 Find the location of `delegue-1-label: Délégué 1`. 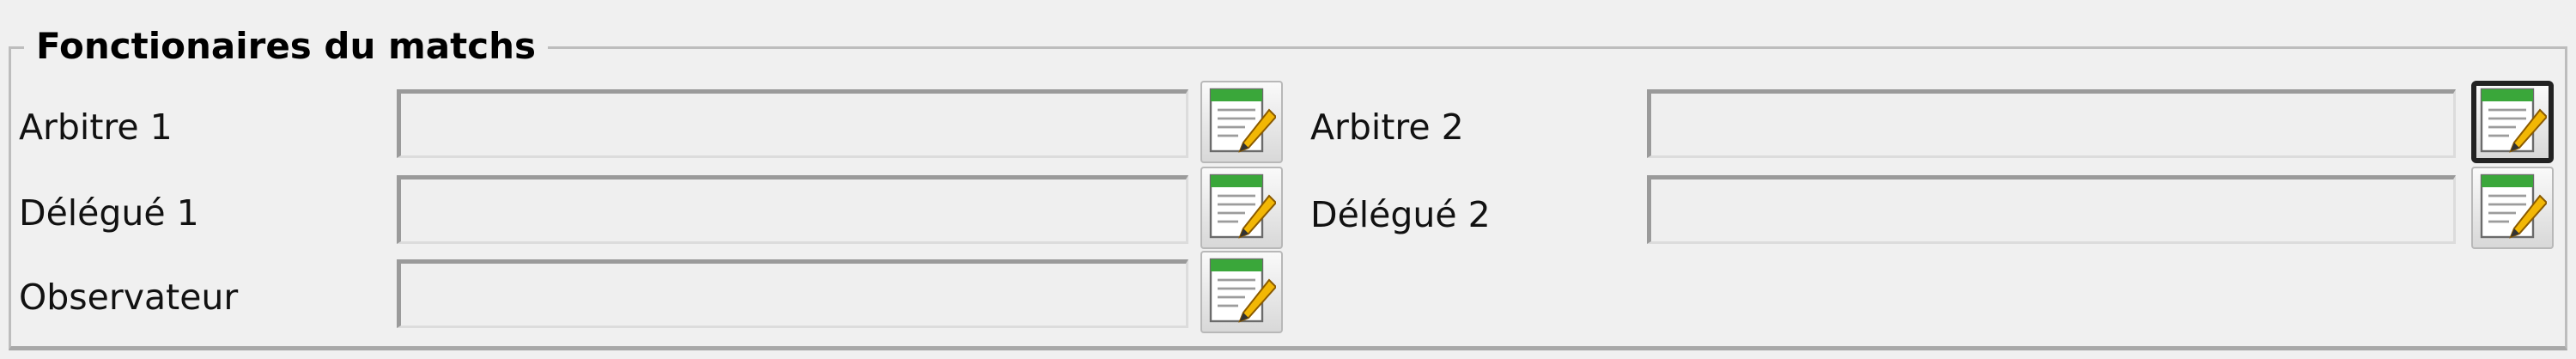

delegue-1-label: Délégué 1 is located at coordinates (109, 213).